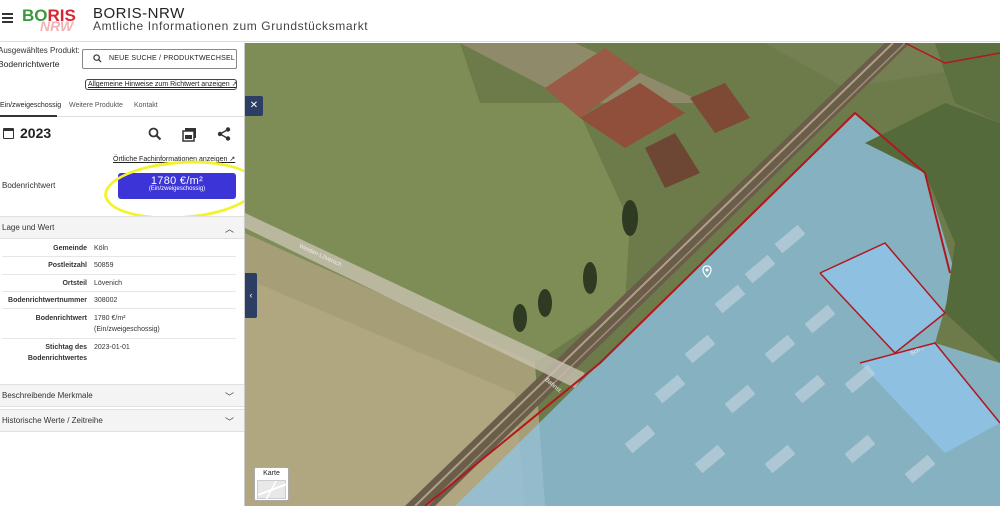 The image size is (1000, 506). Describe the element at coordinates (70, 248) in the screenshot. I see `detail-key: Gemeinde` at that location.